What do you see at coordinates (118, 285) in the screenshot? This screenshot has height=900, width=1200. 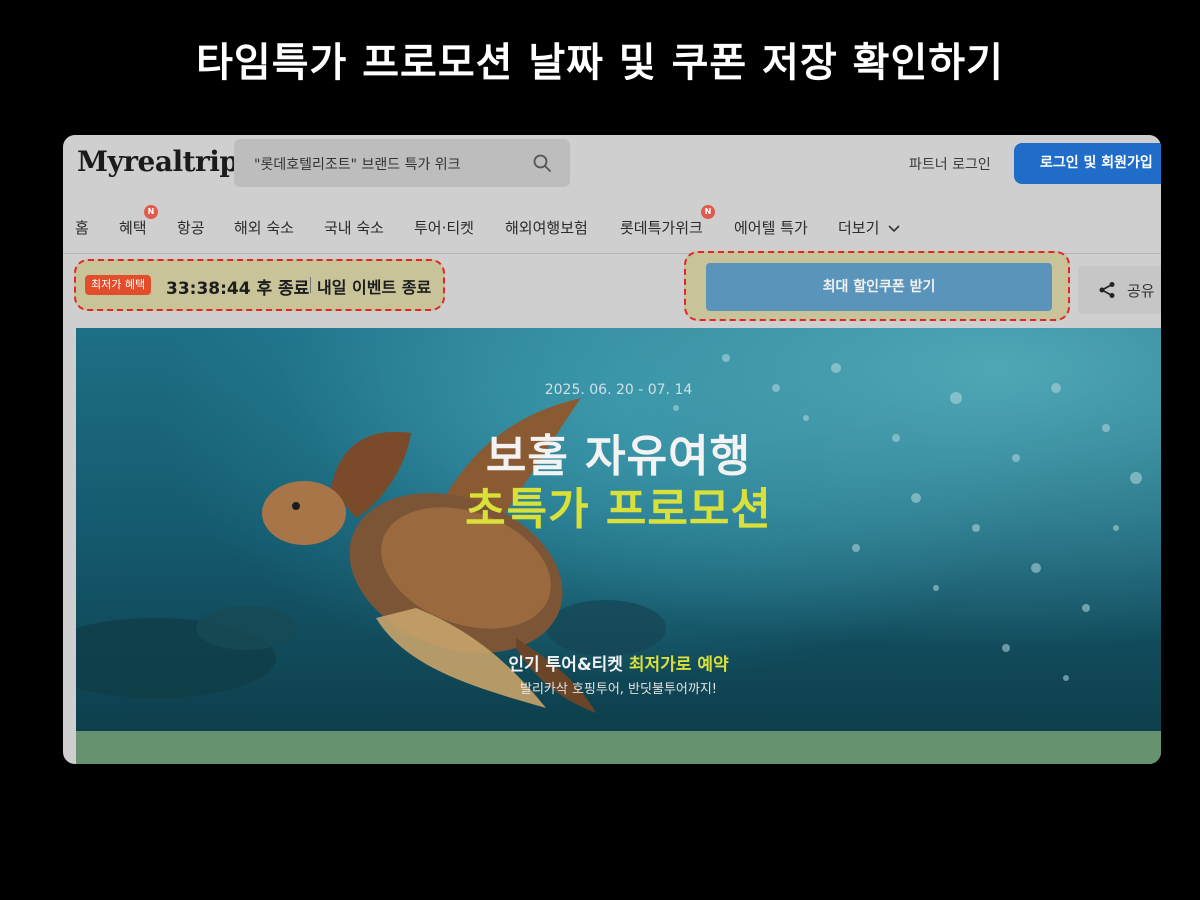 I see `lowest-price-badge: 최저가 혜택` at bounding box center [118, 285].